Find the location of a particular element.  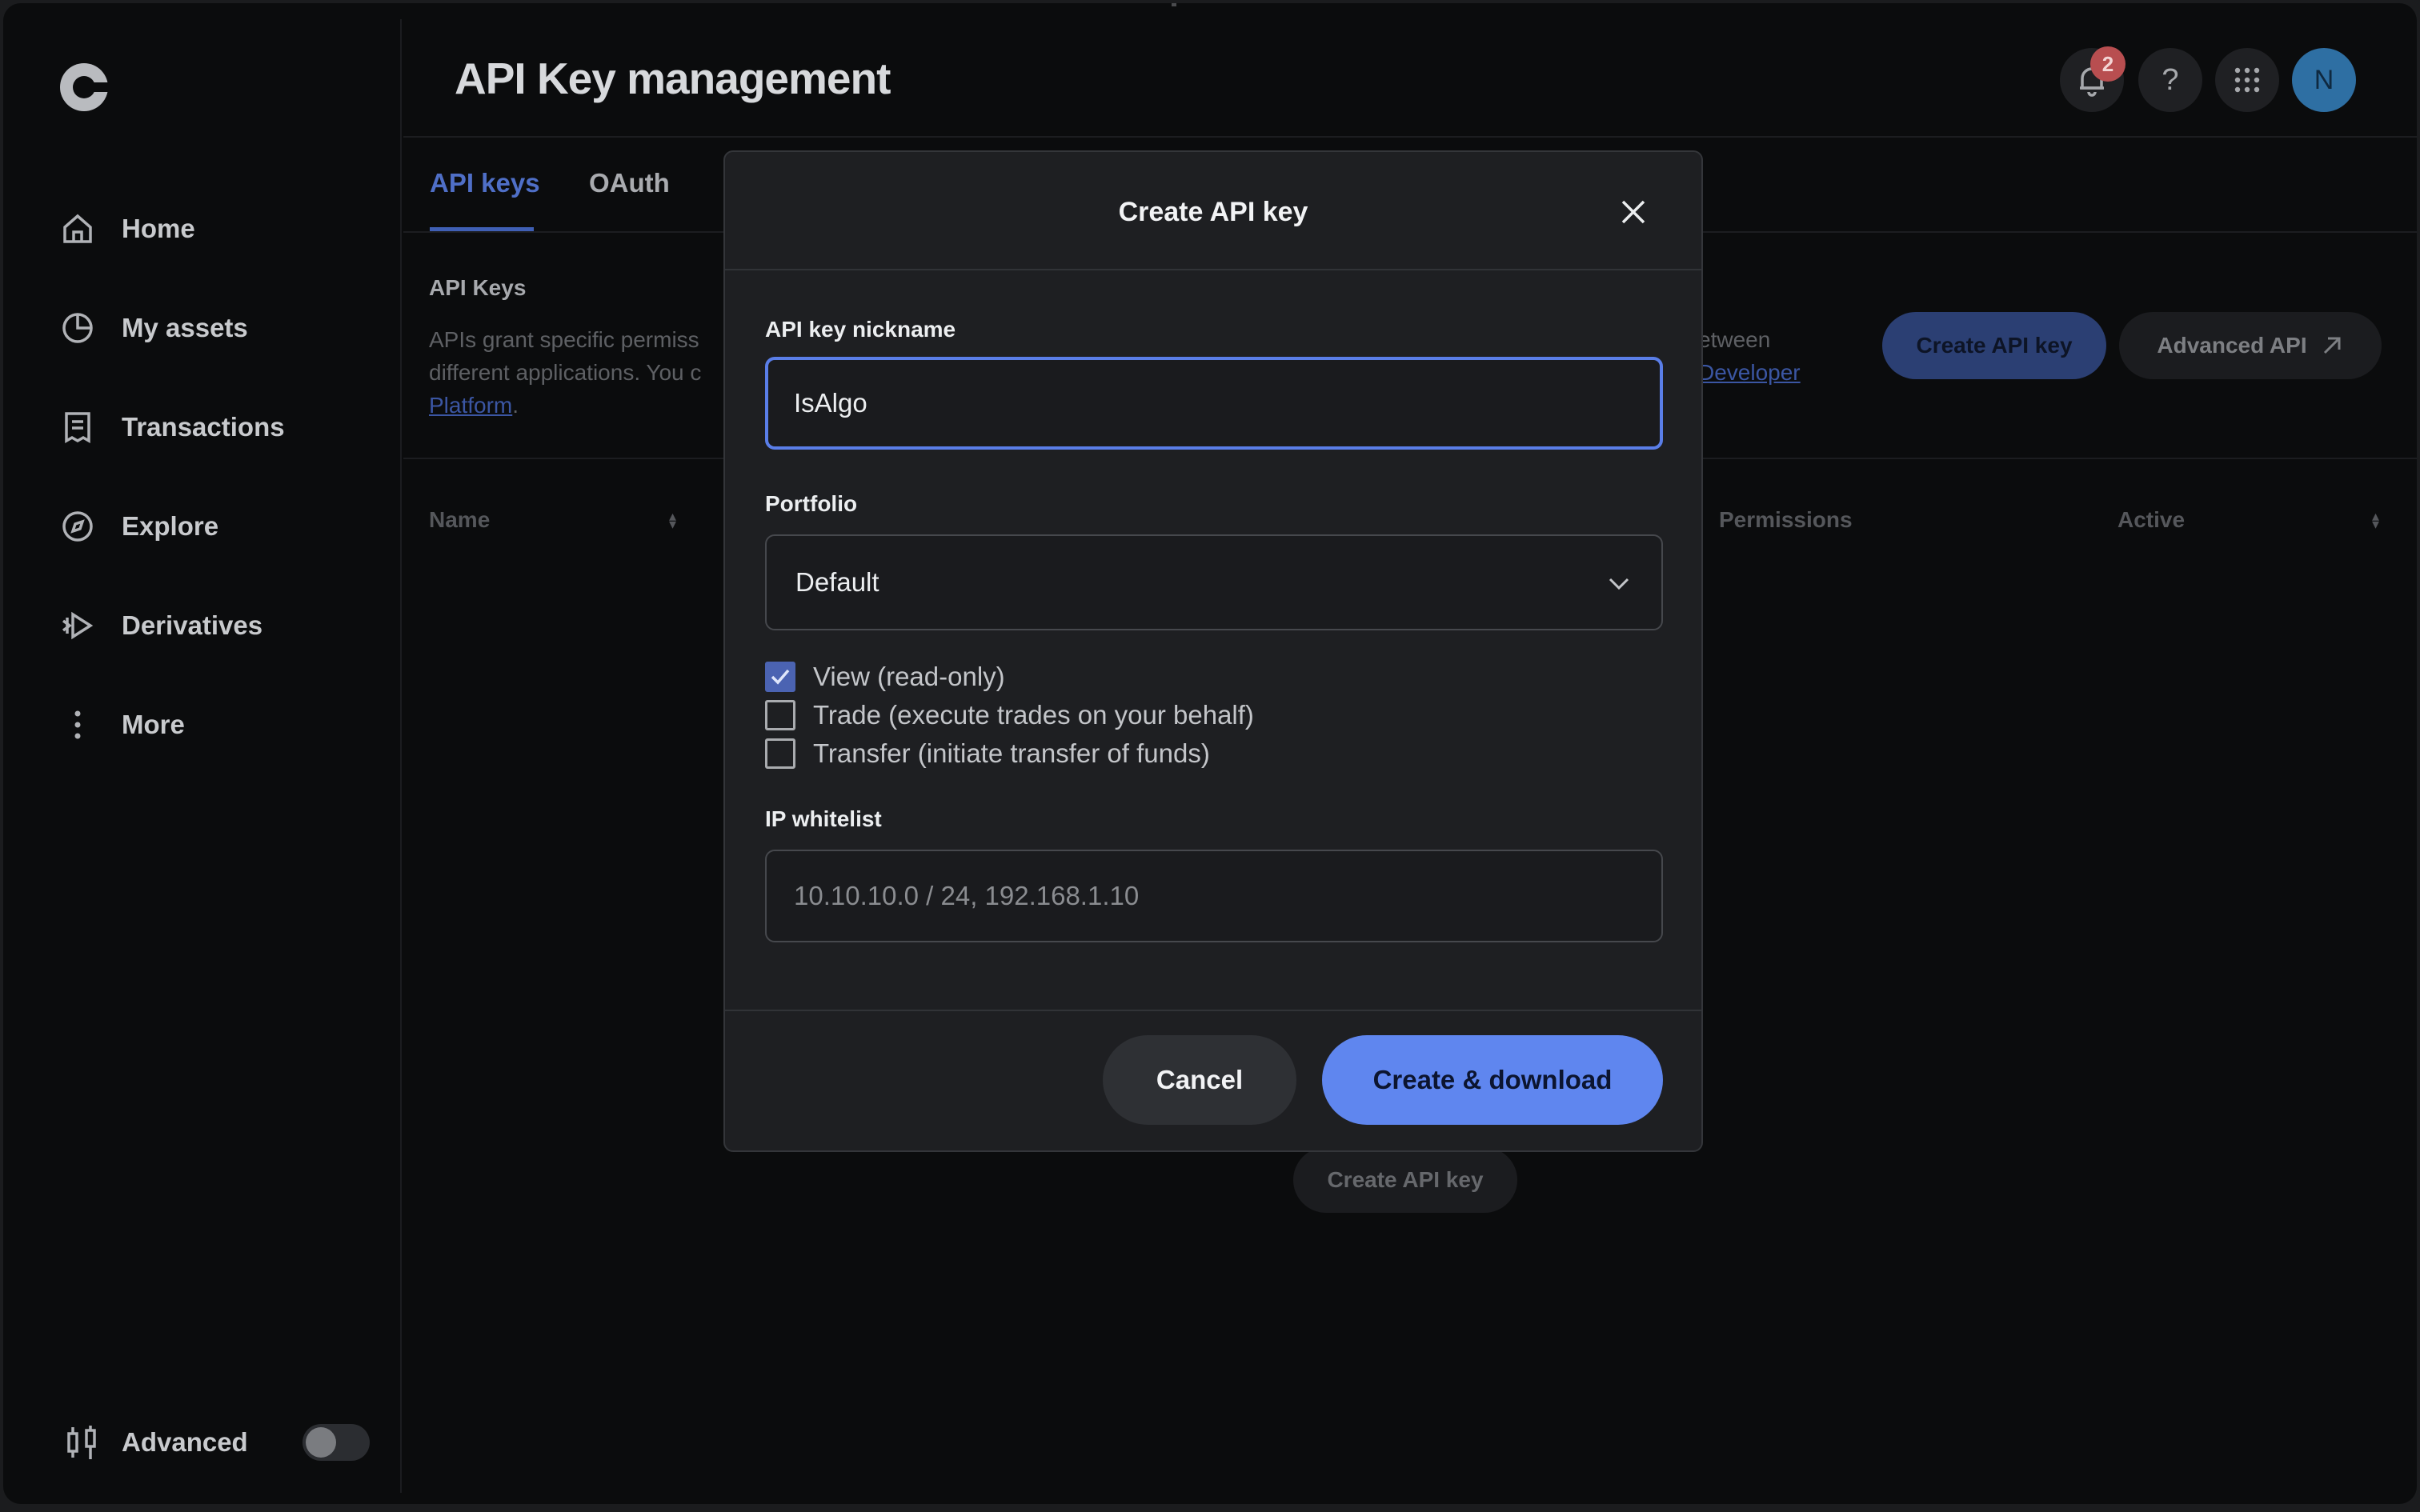

portfolio-select: Default is located at coordinates (1214, 582).